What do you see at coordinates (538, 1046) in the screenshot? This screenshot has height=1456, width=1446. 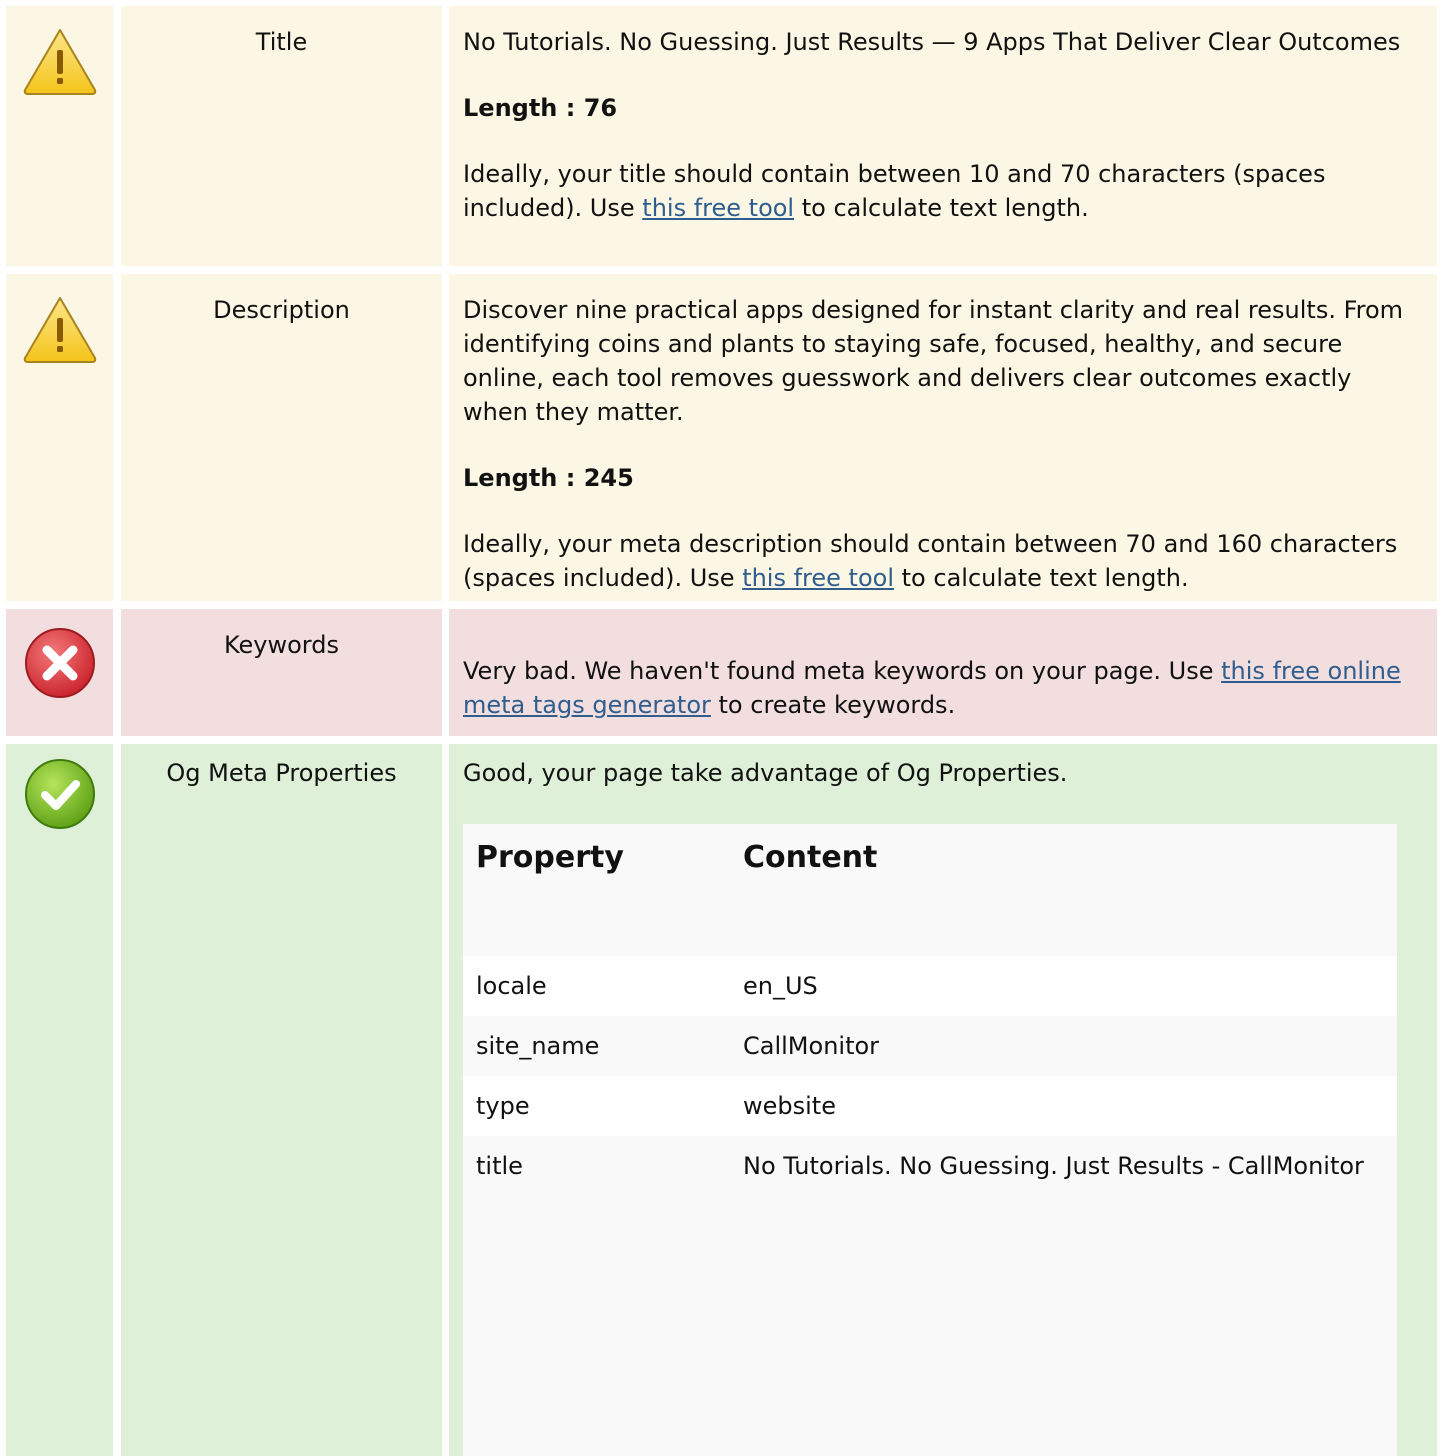 I see `og-property-cell: site_name` at bounding box center [538, 1046].